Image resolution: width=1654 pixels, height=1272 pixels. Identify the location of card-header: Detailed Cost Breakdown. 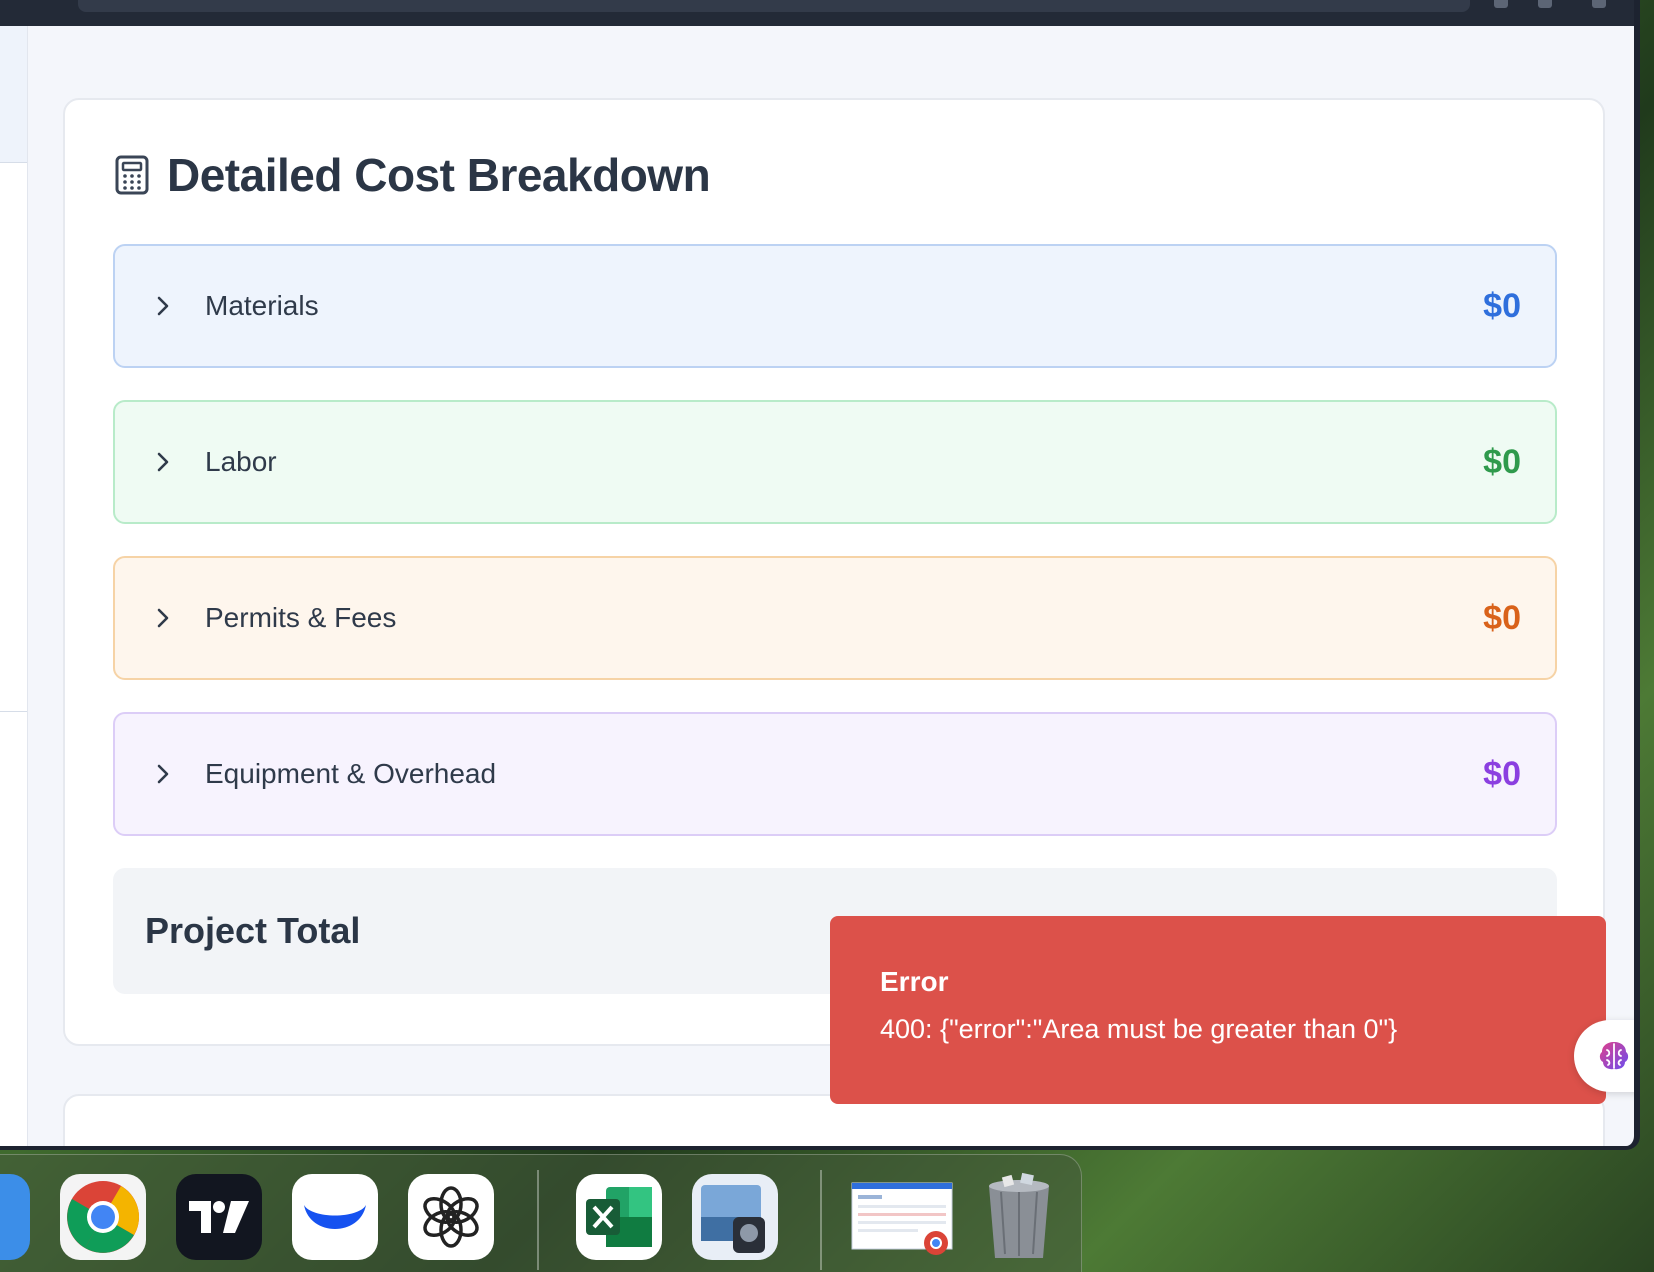
(413, 175).